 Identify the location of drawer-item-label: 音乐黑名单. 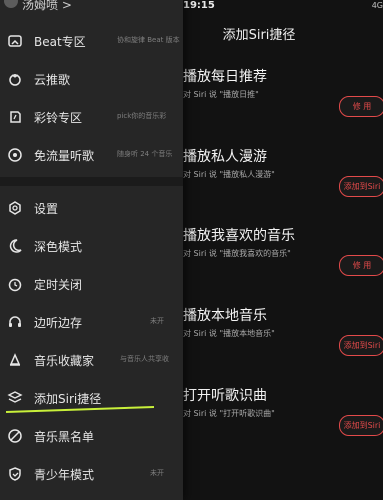
(64, 437).